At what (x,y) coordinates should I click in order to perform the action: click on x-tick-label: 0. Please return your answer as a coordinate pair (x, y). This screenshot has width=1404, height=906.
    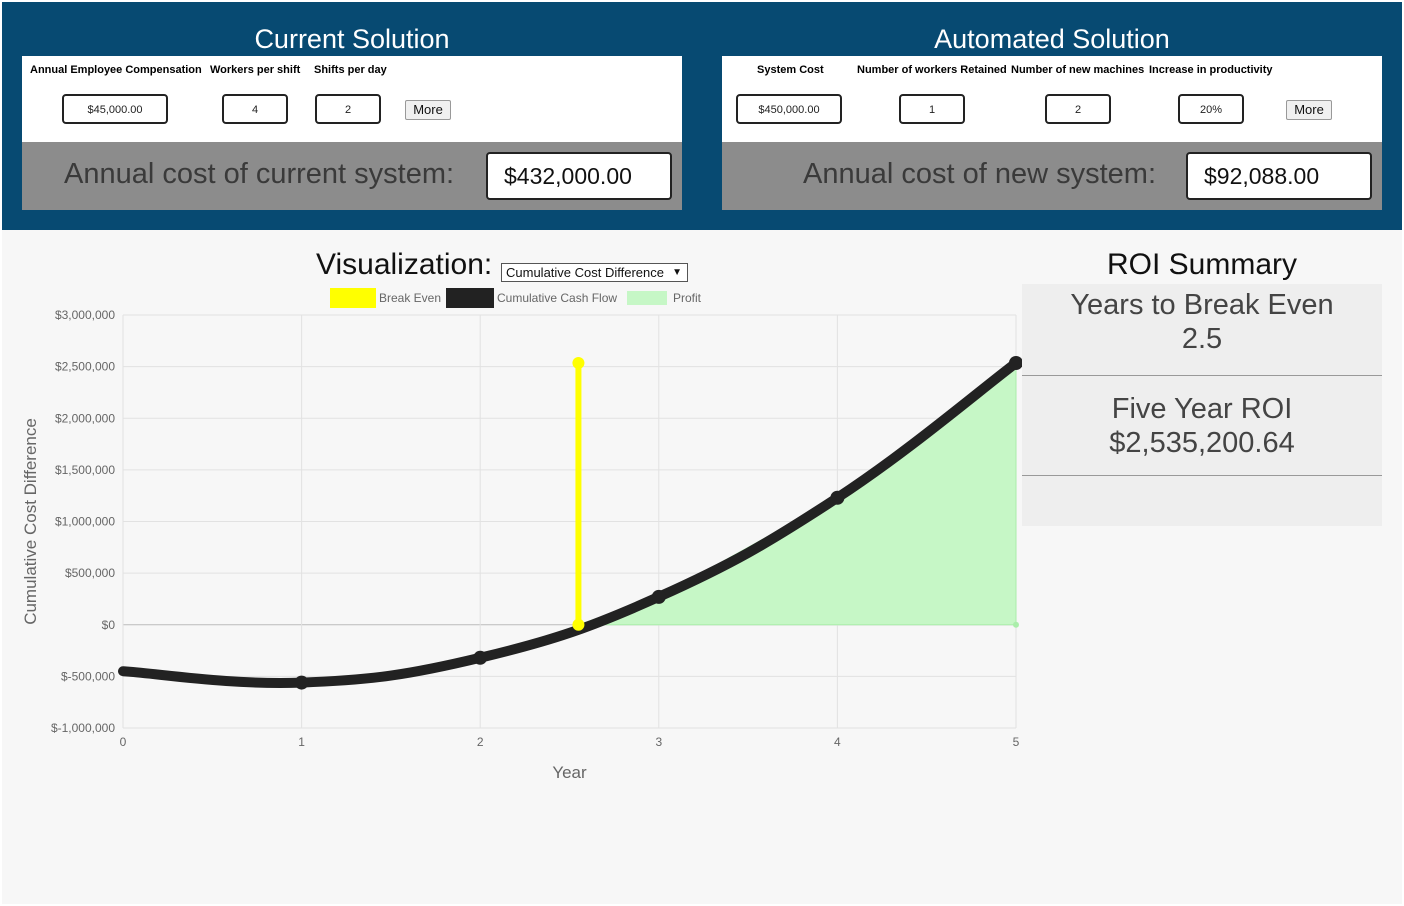
    Looking at the image, I should click on (123, 742).